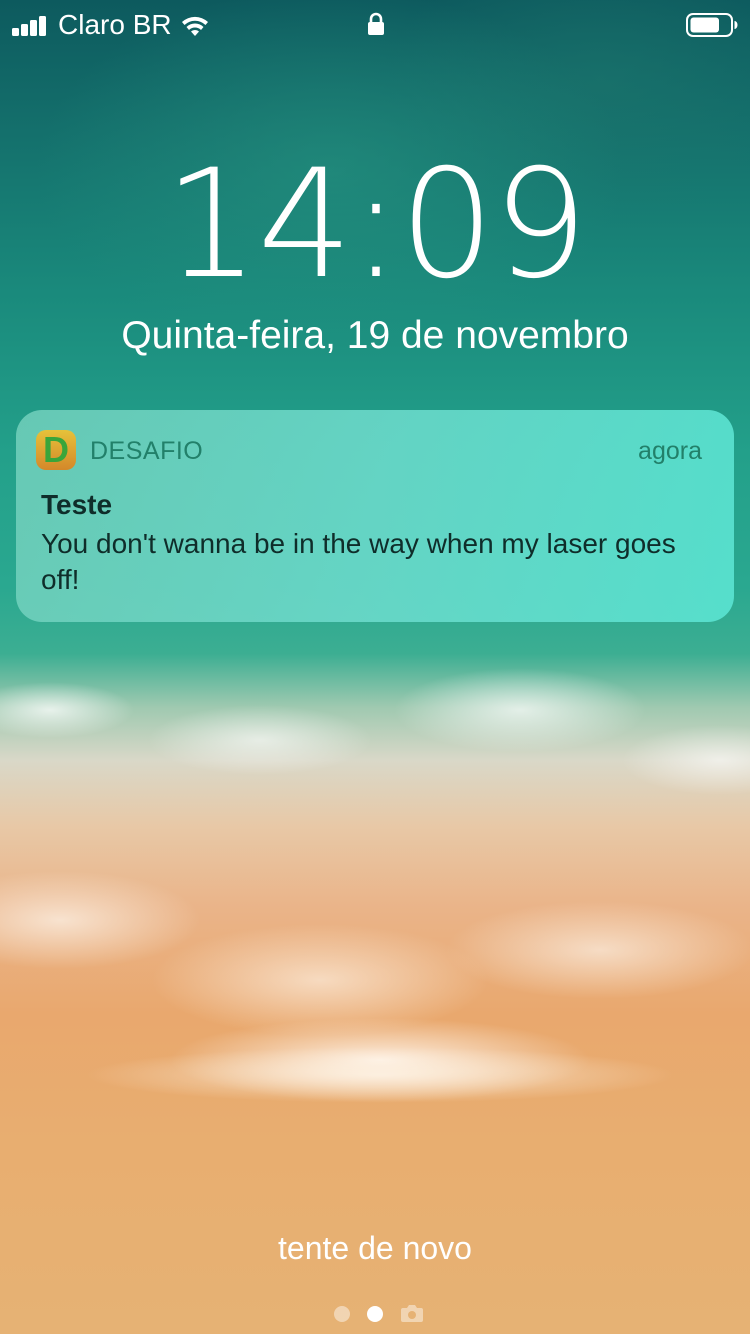  I want to click on wifi-icon, so click(195, 26).